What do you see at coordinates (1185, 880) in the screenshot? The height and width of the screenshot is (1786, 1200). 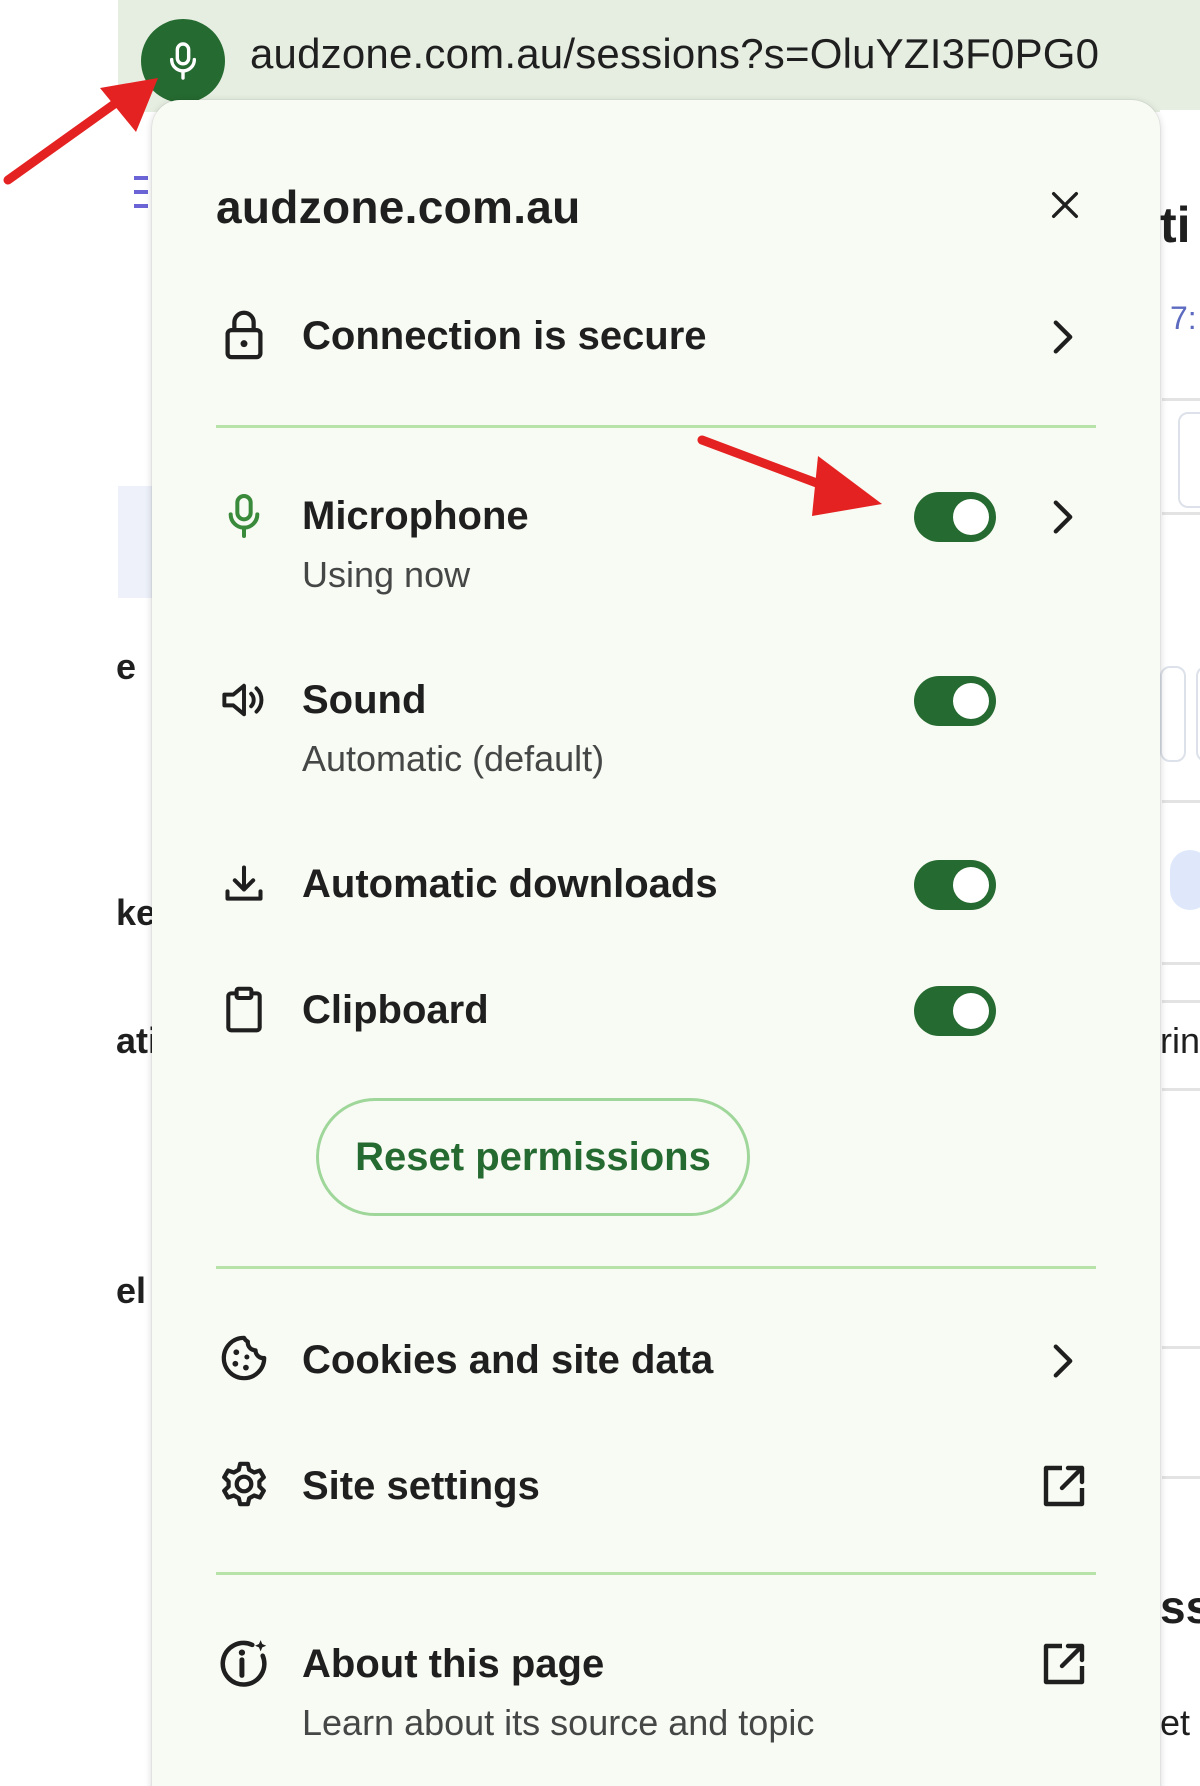 I see `background-badge` at bounding box center [1185, 880].